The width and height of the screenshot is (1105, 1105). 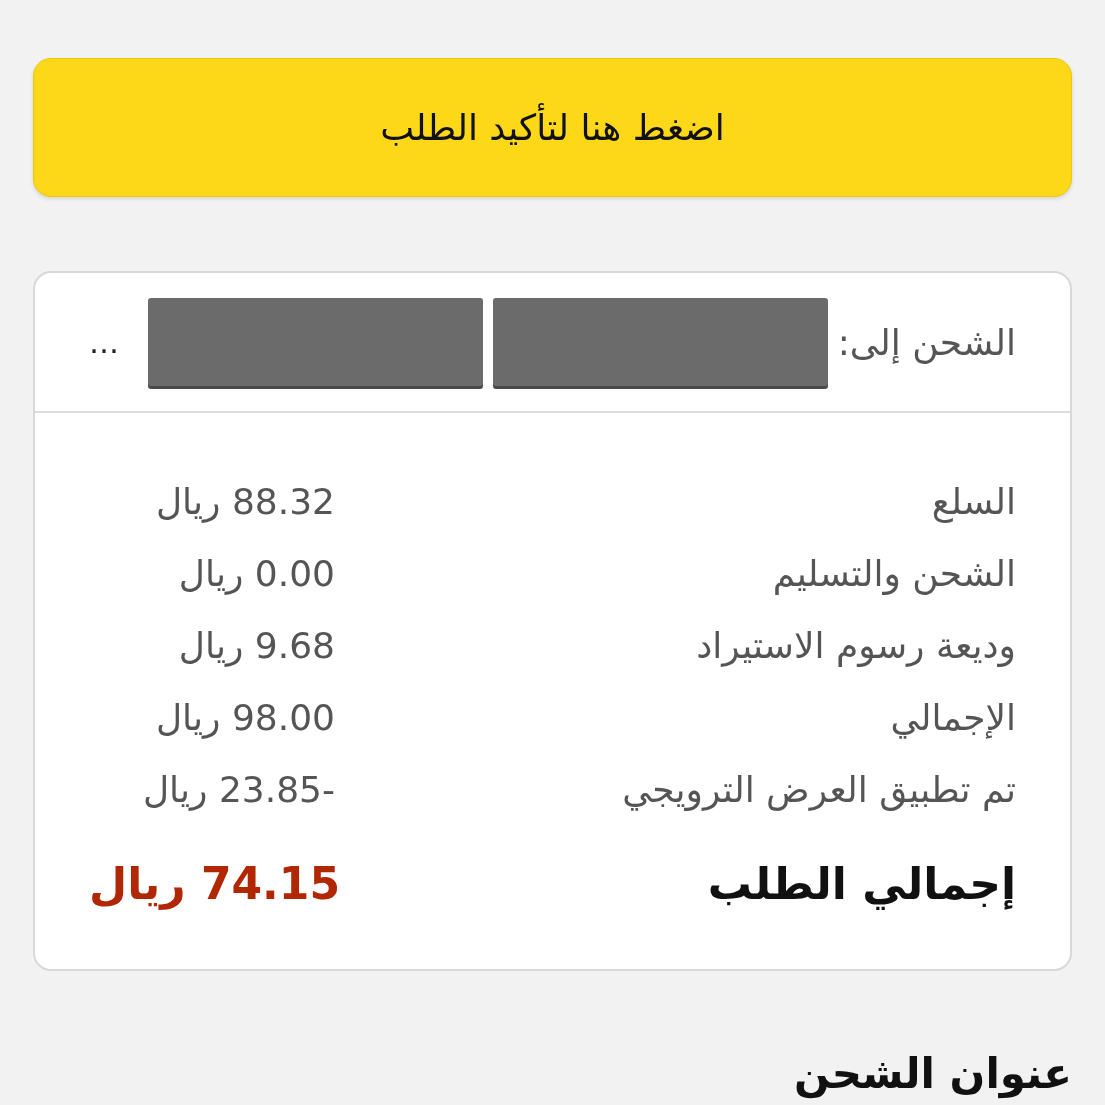 What do you see at coordinates (244, 501) in the screenshot?
I see `summary-amount: 88.32 ريال` at bounding box center [244, 501].